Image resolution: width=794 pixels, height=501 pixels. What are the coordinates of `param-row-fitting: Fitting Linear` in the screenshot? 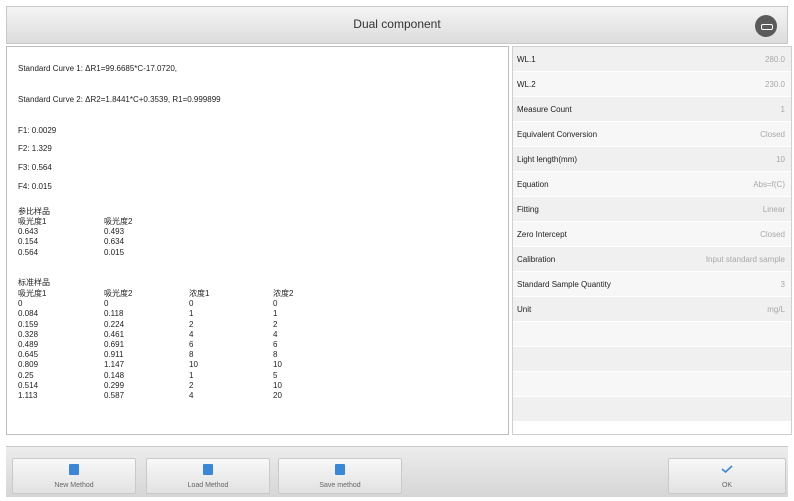 It's located at (652, 209).